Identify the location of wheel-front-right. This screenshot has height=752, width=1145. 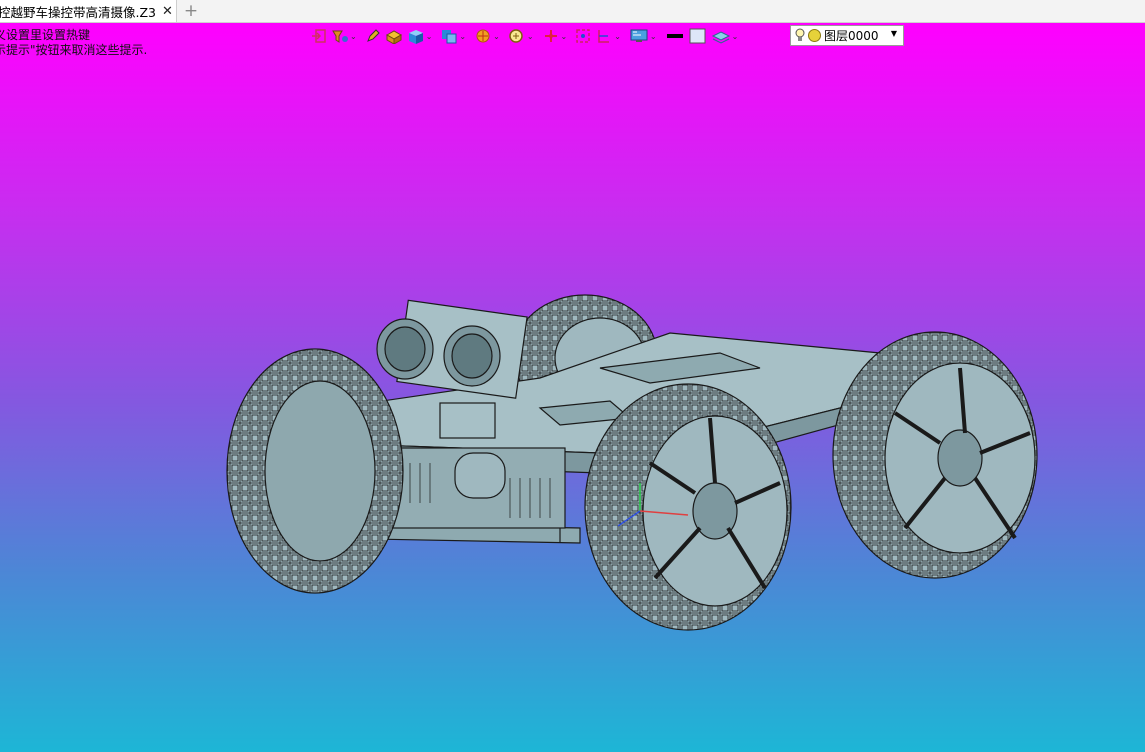
(688, 507).